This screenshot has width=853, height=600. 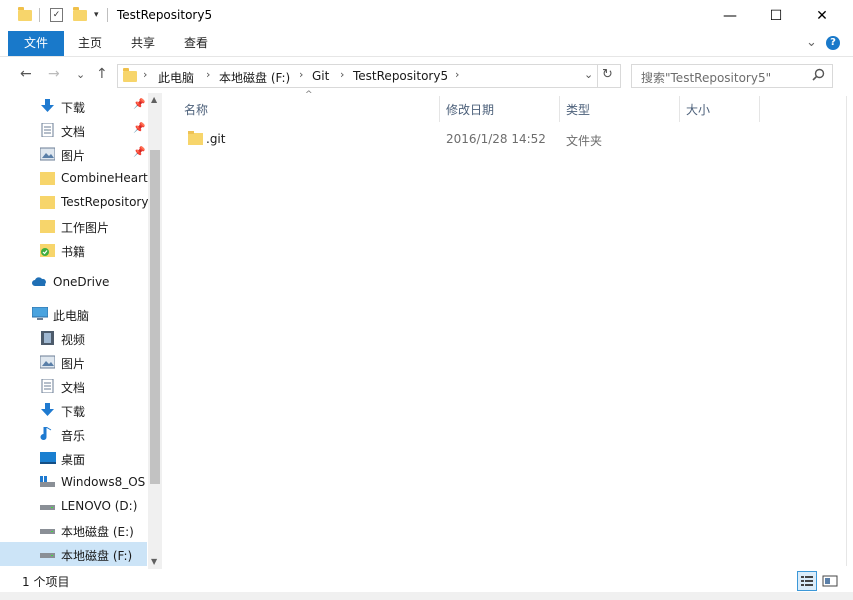 I want to click on details-view-button, so click(x=807, y=581).